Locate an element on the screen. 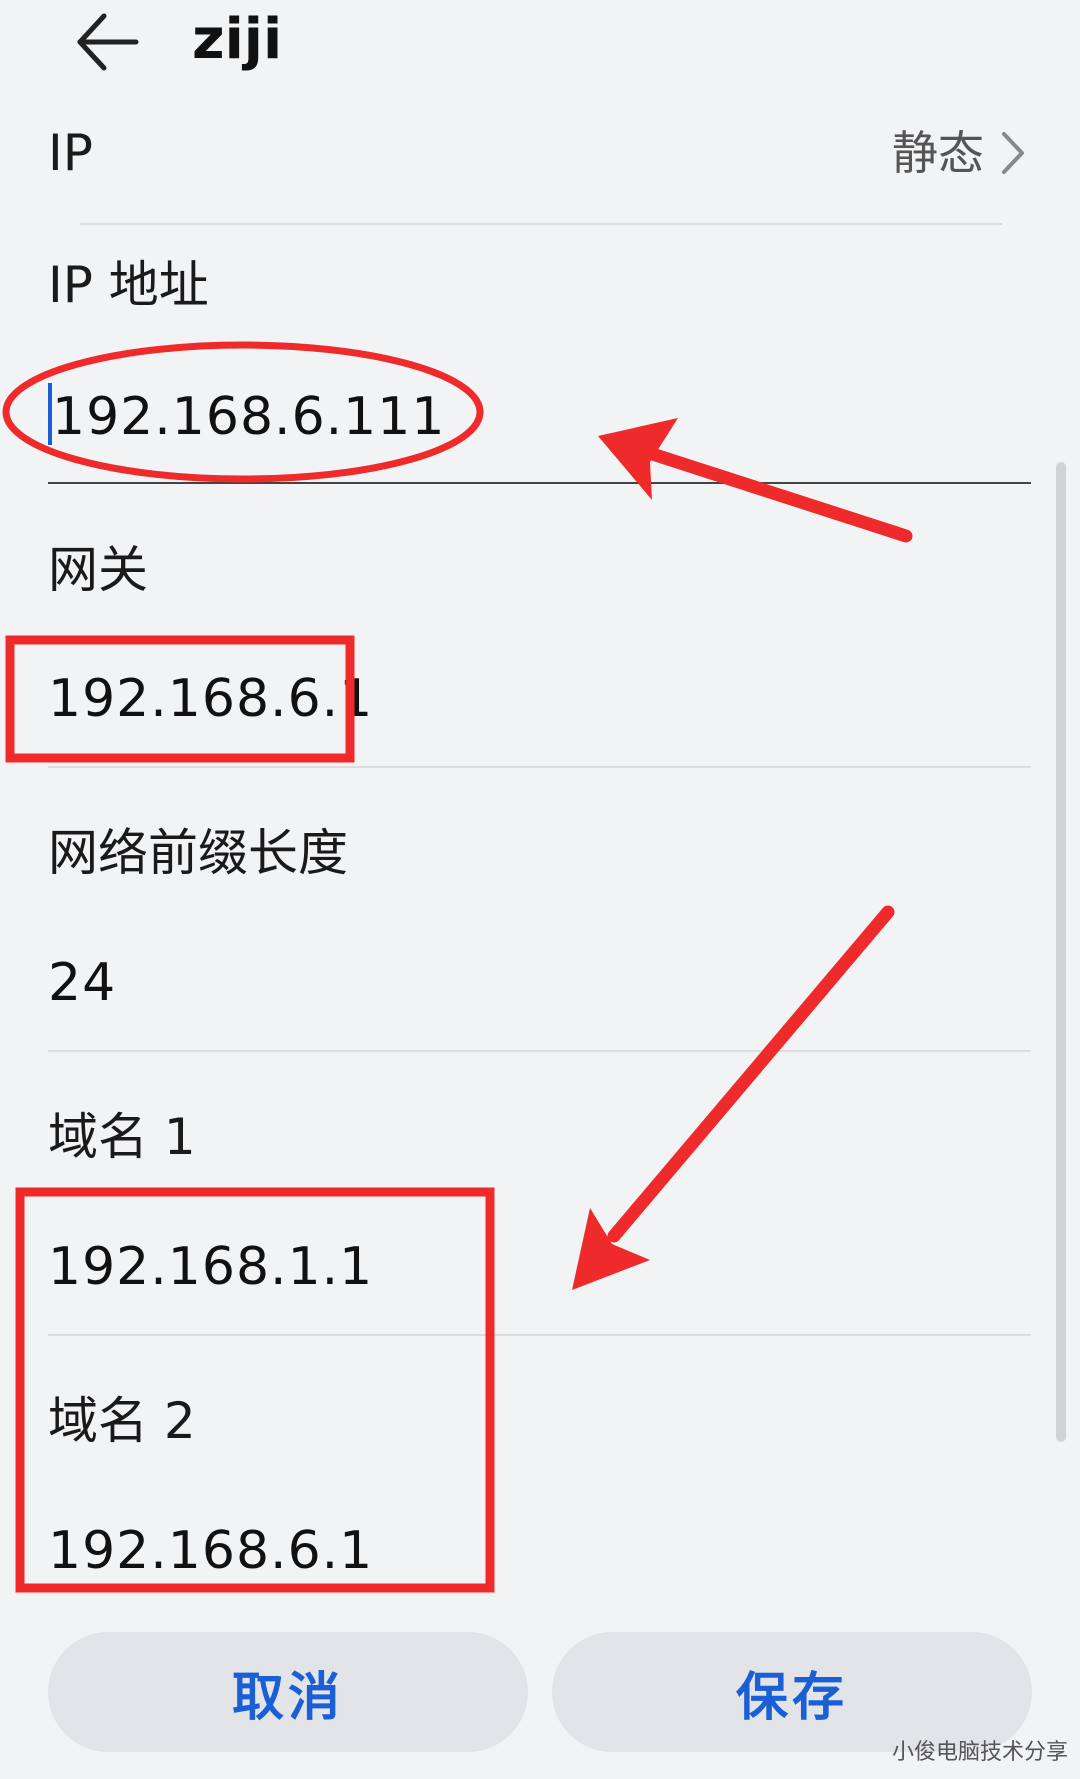 This screenshot has height=1779, width=1080. dns1-label: 域名 1 is located at coordinates (122, 1137).